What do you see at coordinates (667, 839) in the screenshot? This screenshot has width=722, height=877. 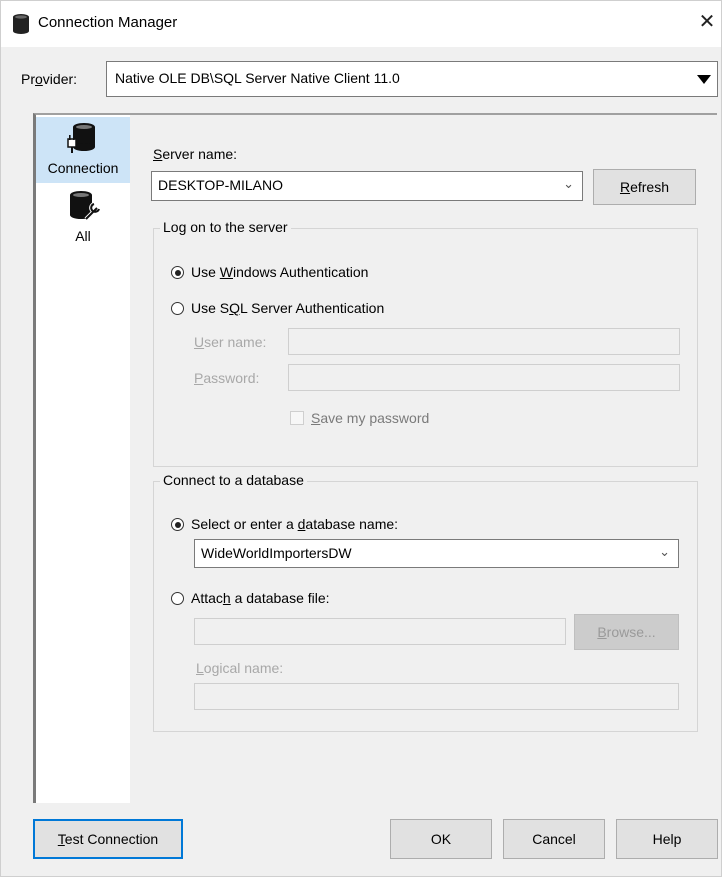 I see `help-button: Help` at bounding box center [667, 839].